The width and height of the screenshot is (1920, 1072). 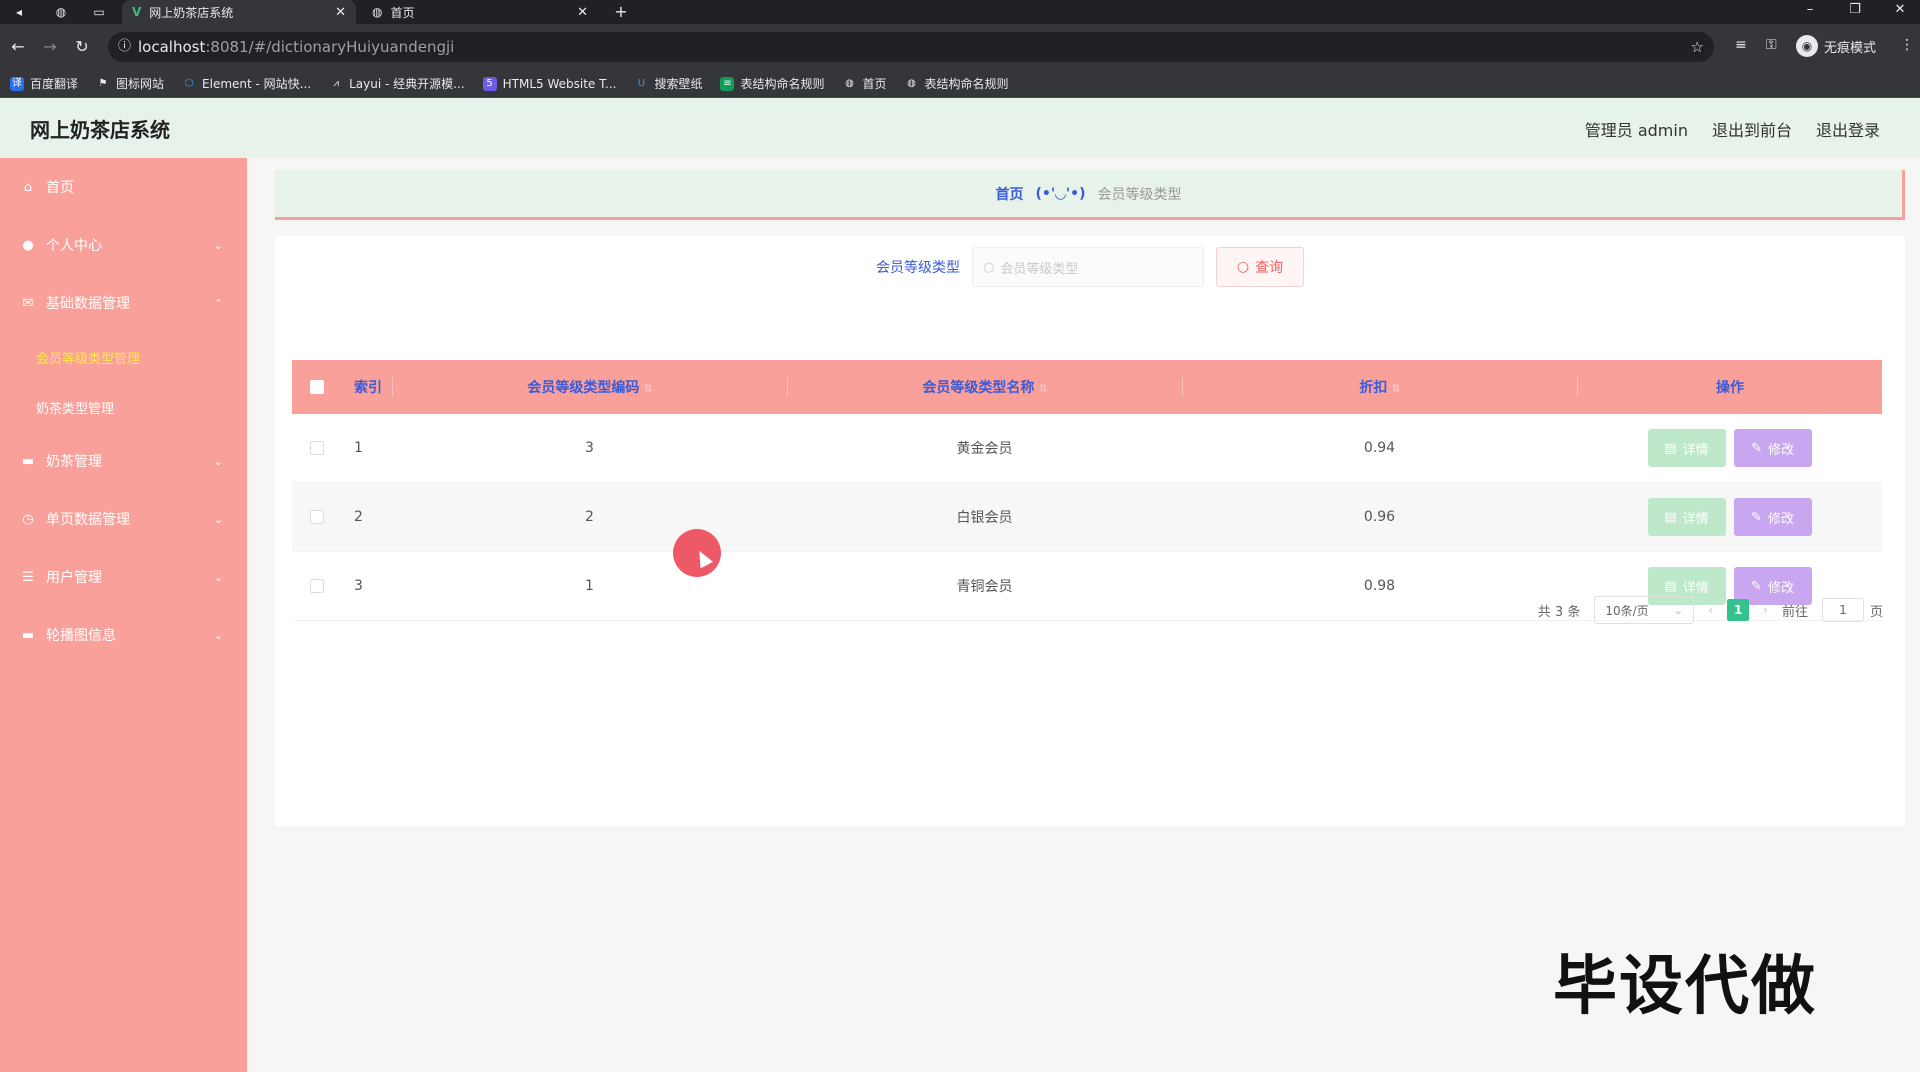 I want to click on tab-active: V 网上奶茶店系统 ✕, so click(x=239, y=12).